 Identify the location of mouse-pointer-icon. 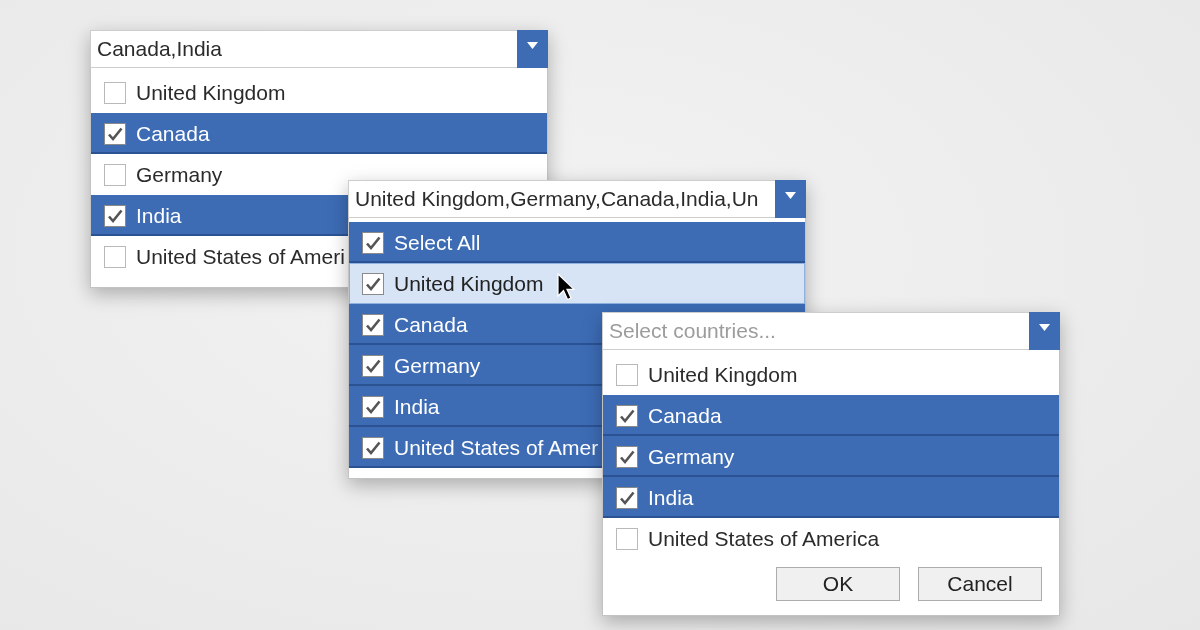
(566, 287).